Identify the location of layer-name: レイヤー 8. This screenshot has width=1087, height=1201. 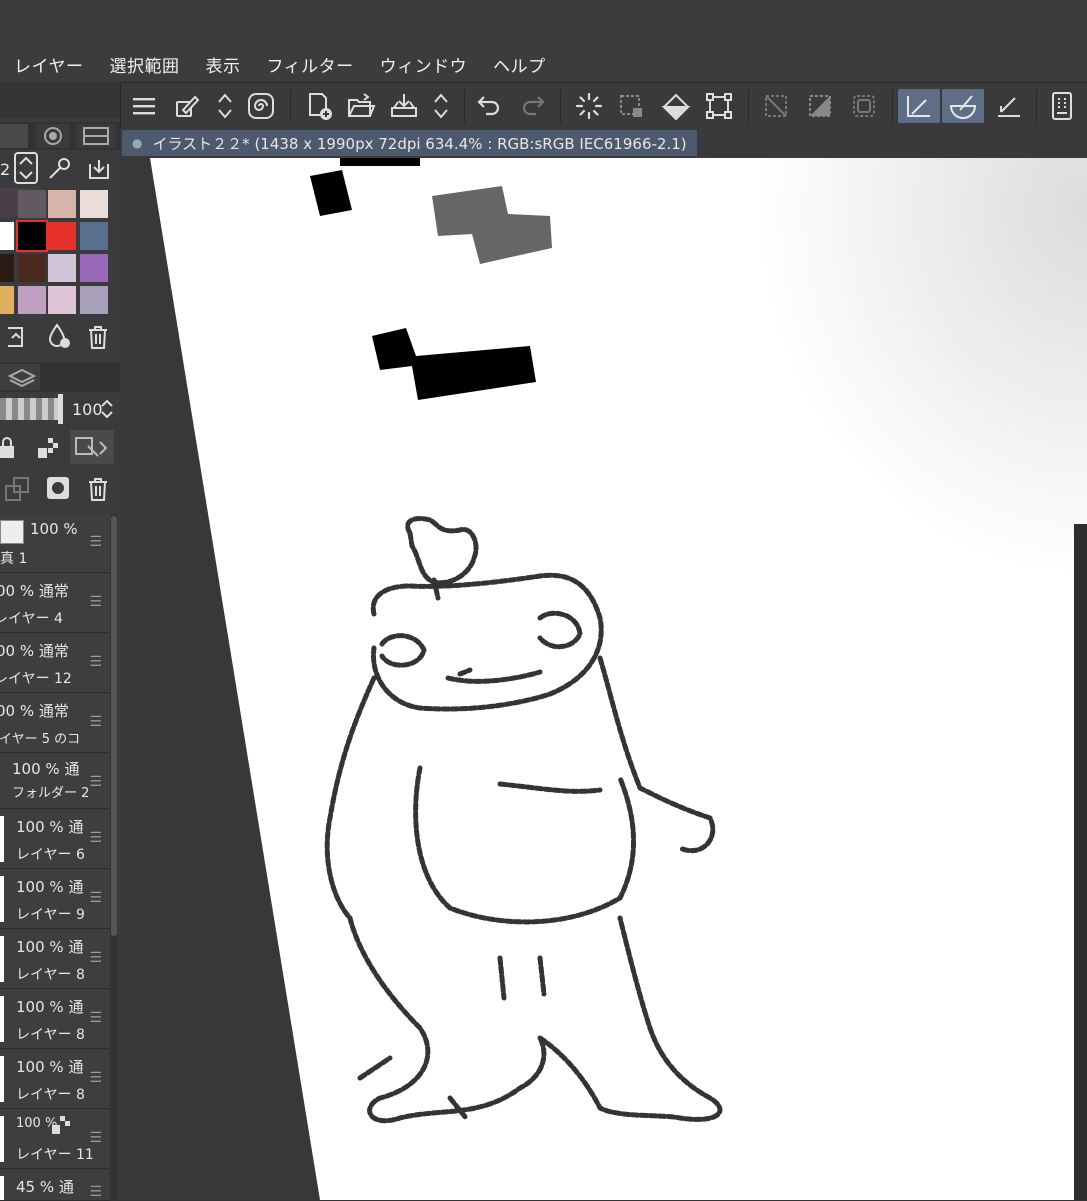
(50, 975).